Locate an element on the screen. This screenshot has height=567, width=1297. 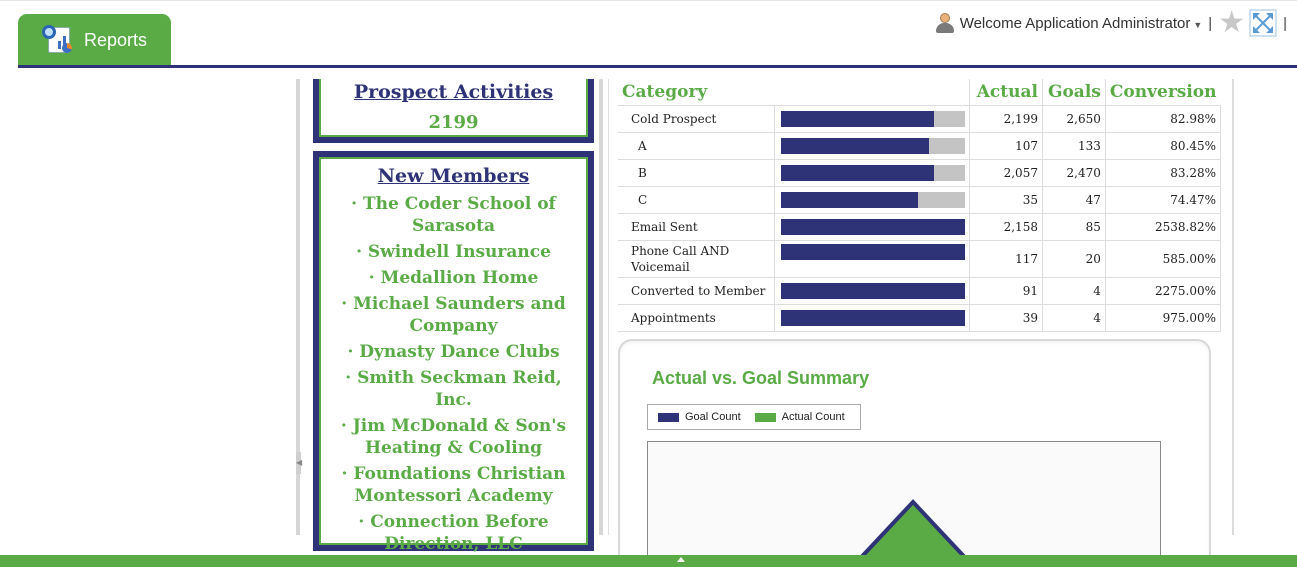
new-members-title: New Members is located at coordinates (453, 176).